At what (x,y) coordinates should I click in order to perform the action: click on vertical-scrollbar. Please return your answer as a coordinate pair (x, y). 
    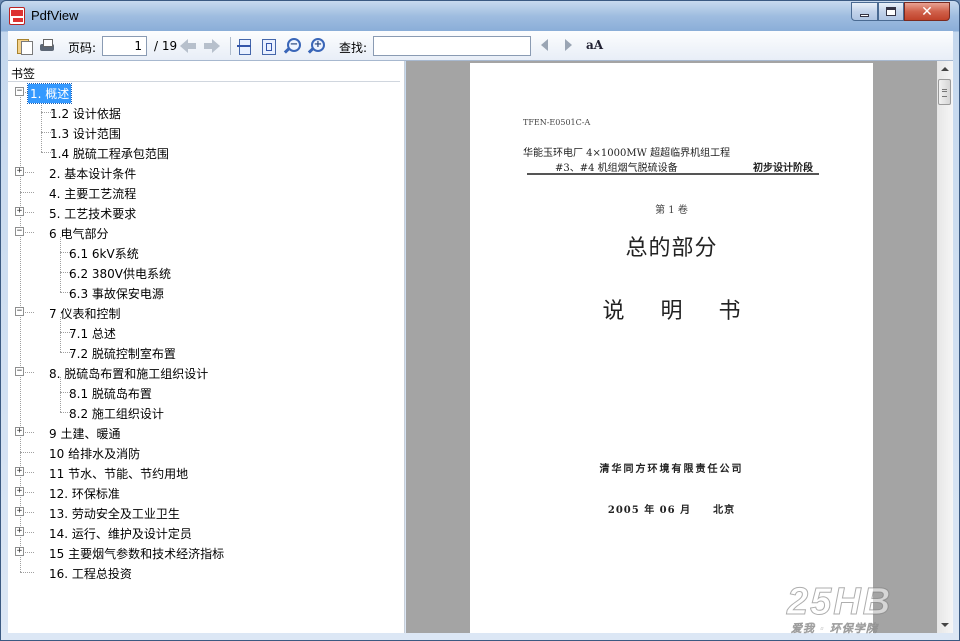
    Looking at the image, I should click on (945, 347).